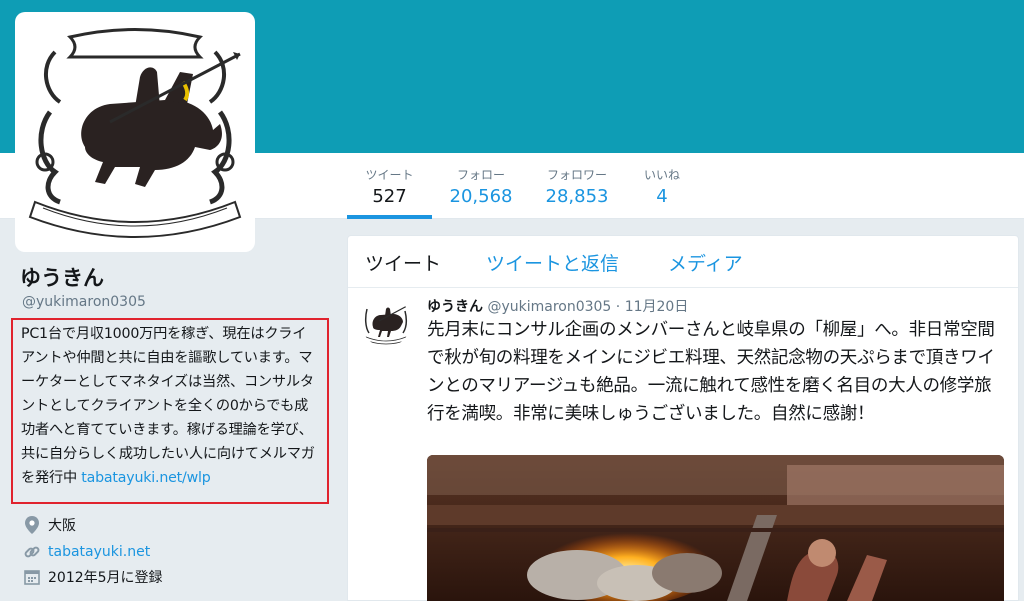 This screenshot has width=1024, height=601. I want to click on tab-tweets: ツイート, so click(403, 262).